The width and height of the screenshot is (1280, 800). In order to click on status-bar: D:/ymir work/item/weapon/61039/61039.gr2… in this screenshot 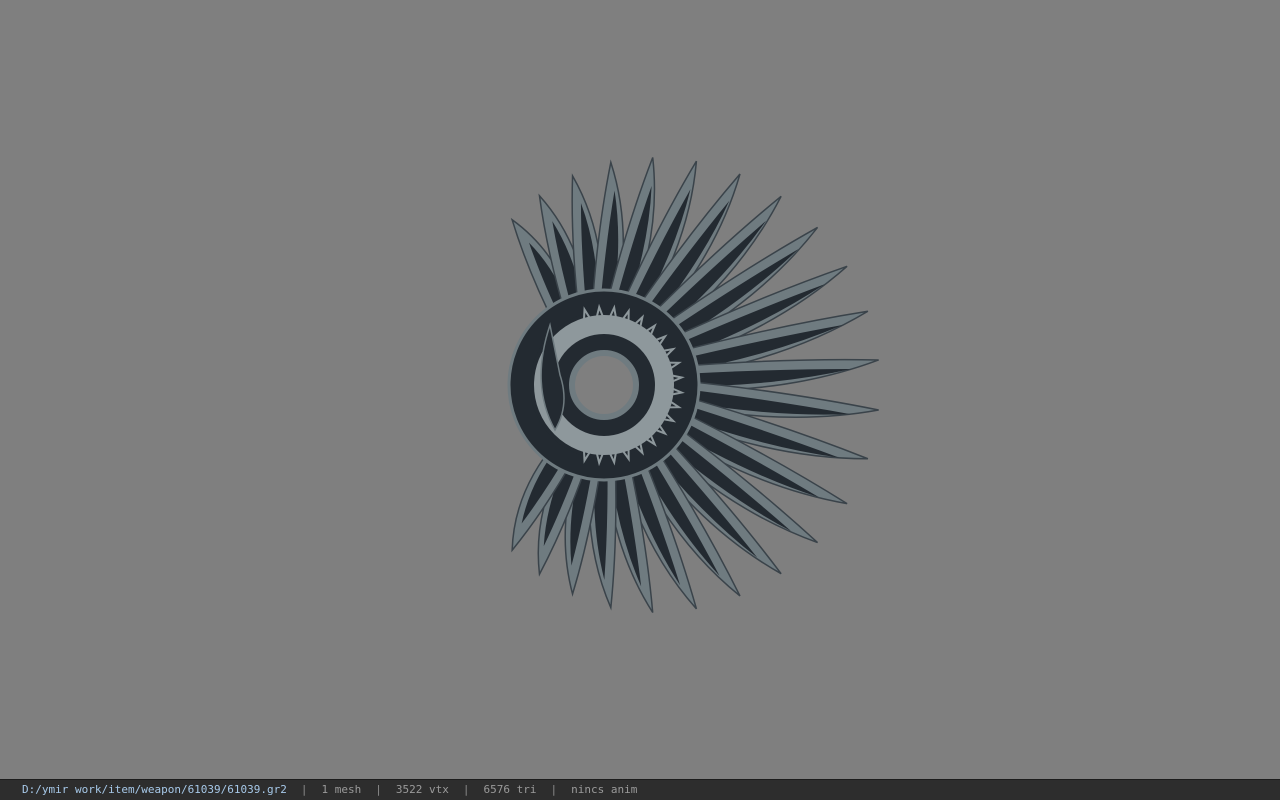, I will do `click(640, 789)`.